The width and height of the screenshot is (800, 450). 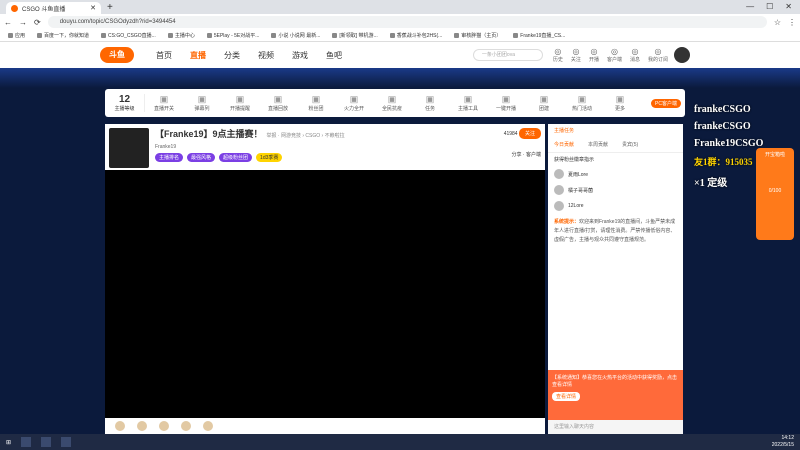 I want to click on contribution-tab: 今日贡献, so click(x=564, y=144).